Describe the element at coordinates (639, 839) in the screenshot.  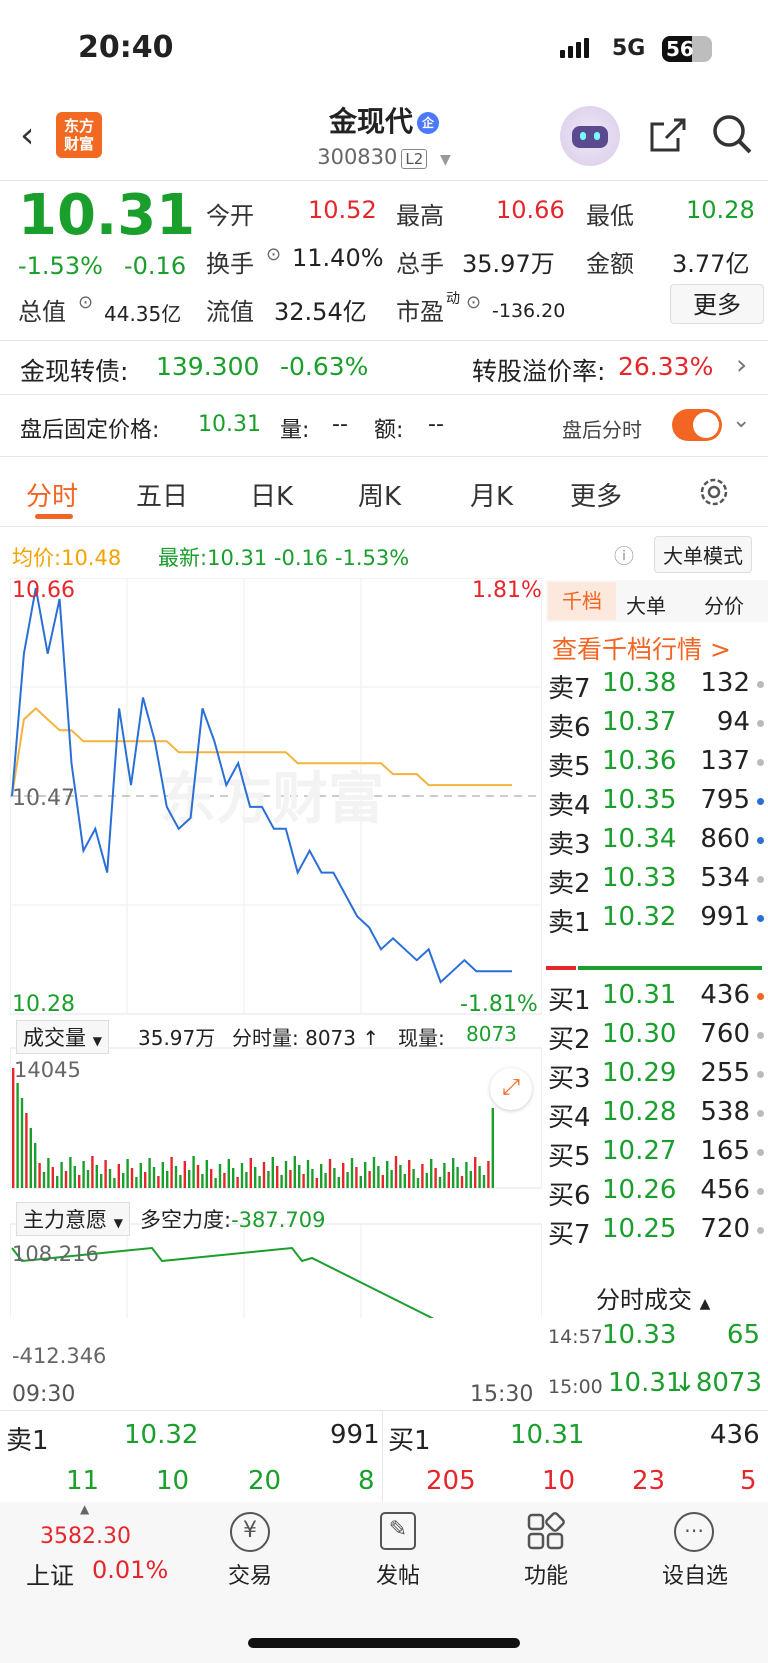
I see `ask-price: 10.34` at that location.